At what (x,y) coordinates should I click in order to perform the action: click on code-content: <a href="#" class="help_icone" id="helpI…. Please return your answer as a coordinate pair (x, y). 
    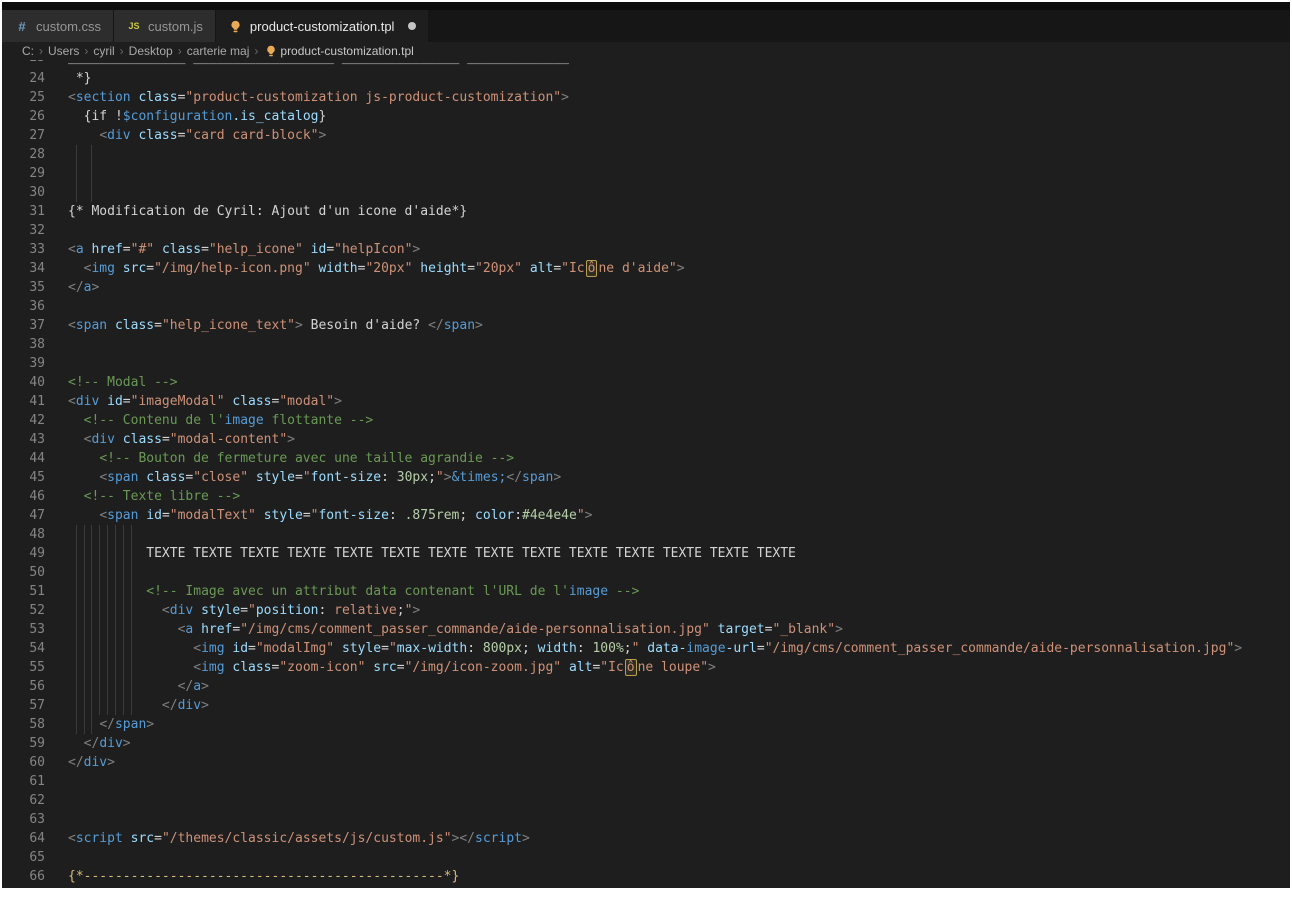
    Looking at the image, I should click on (679, 249).